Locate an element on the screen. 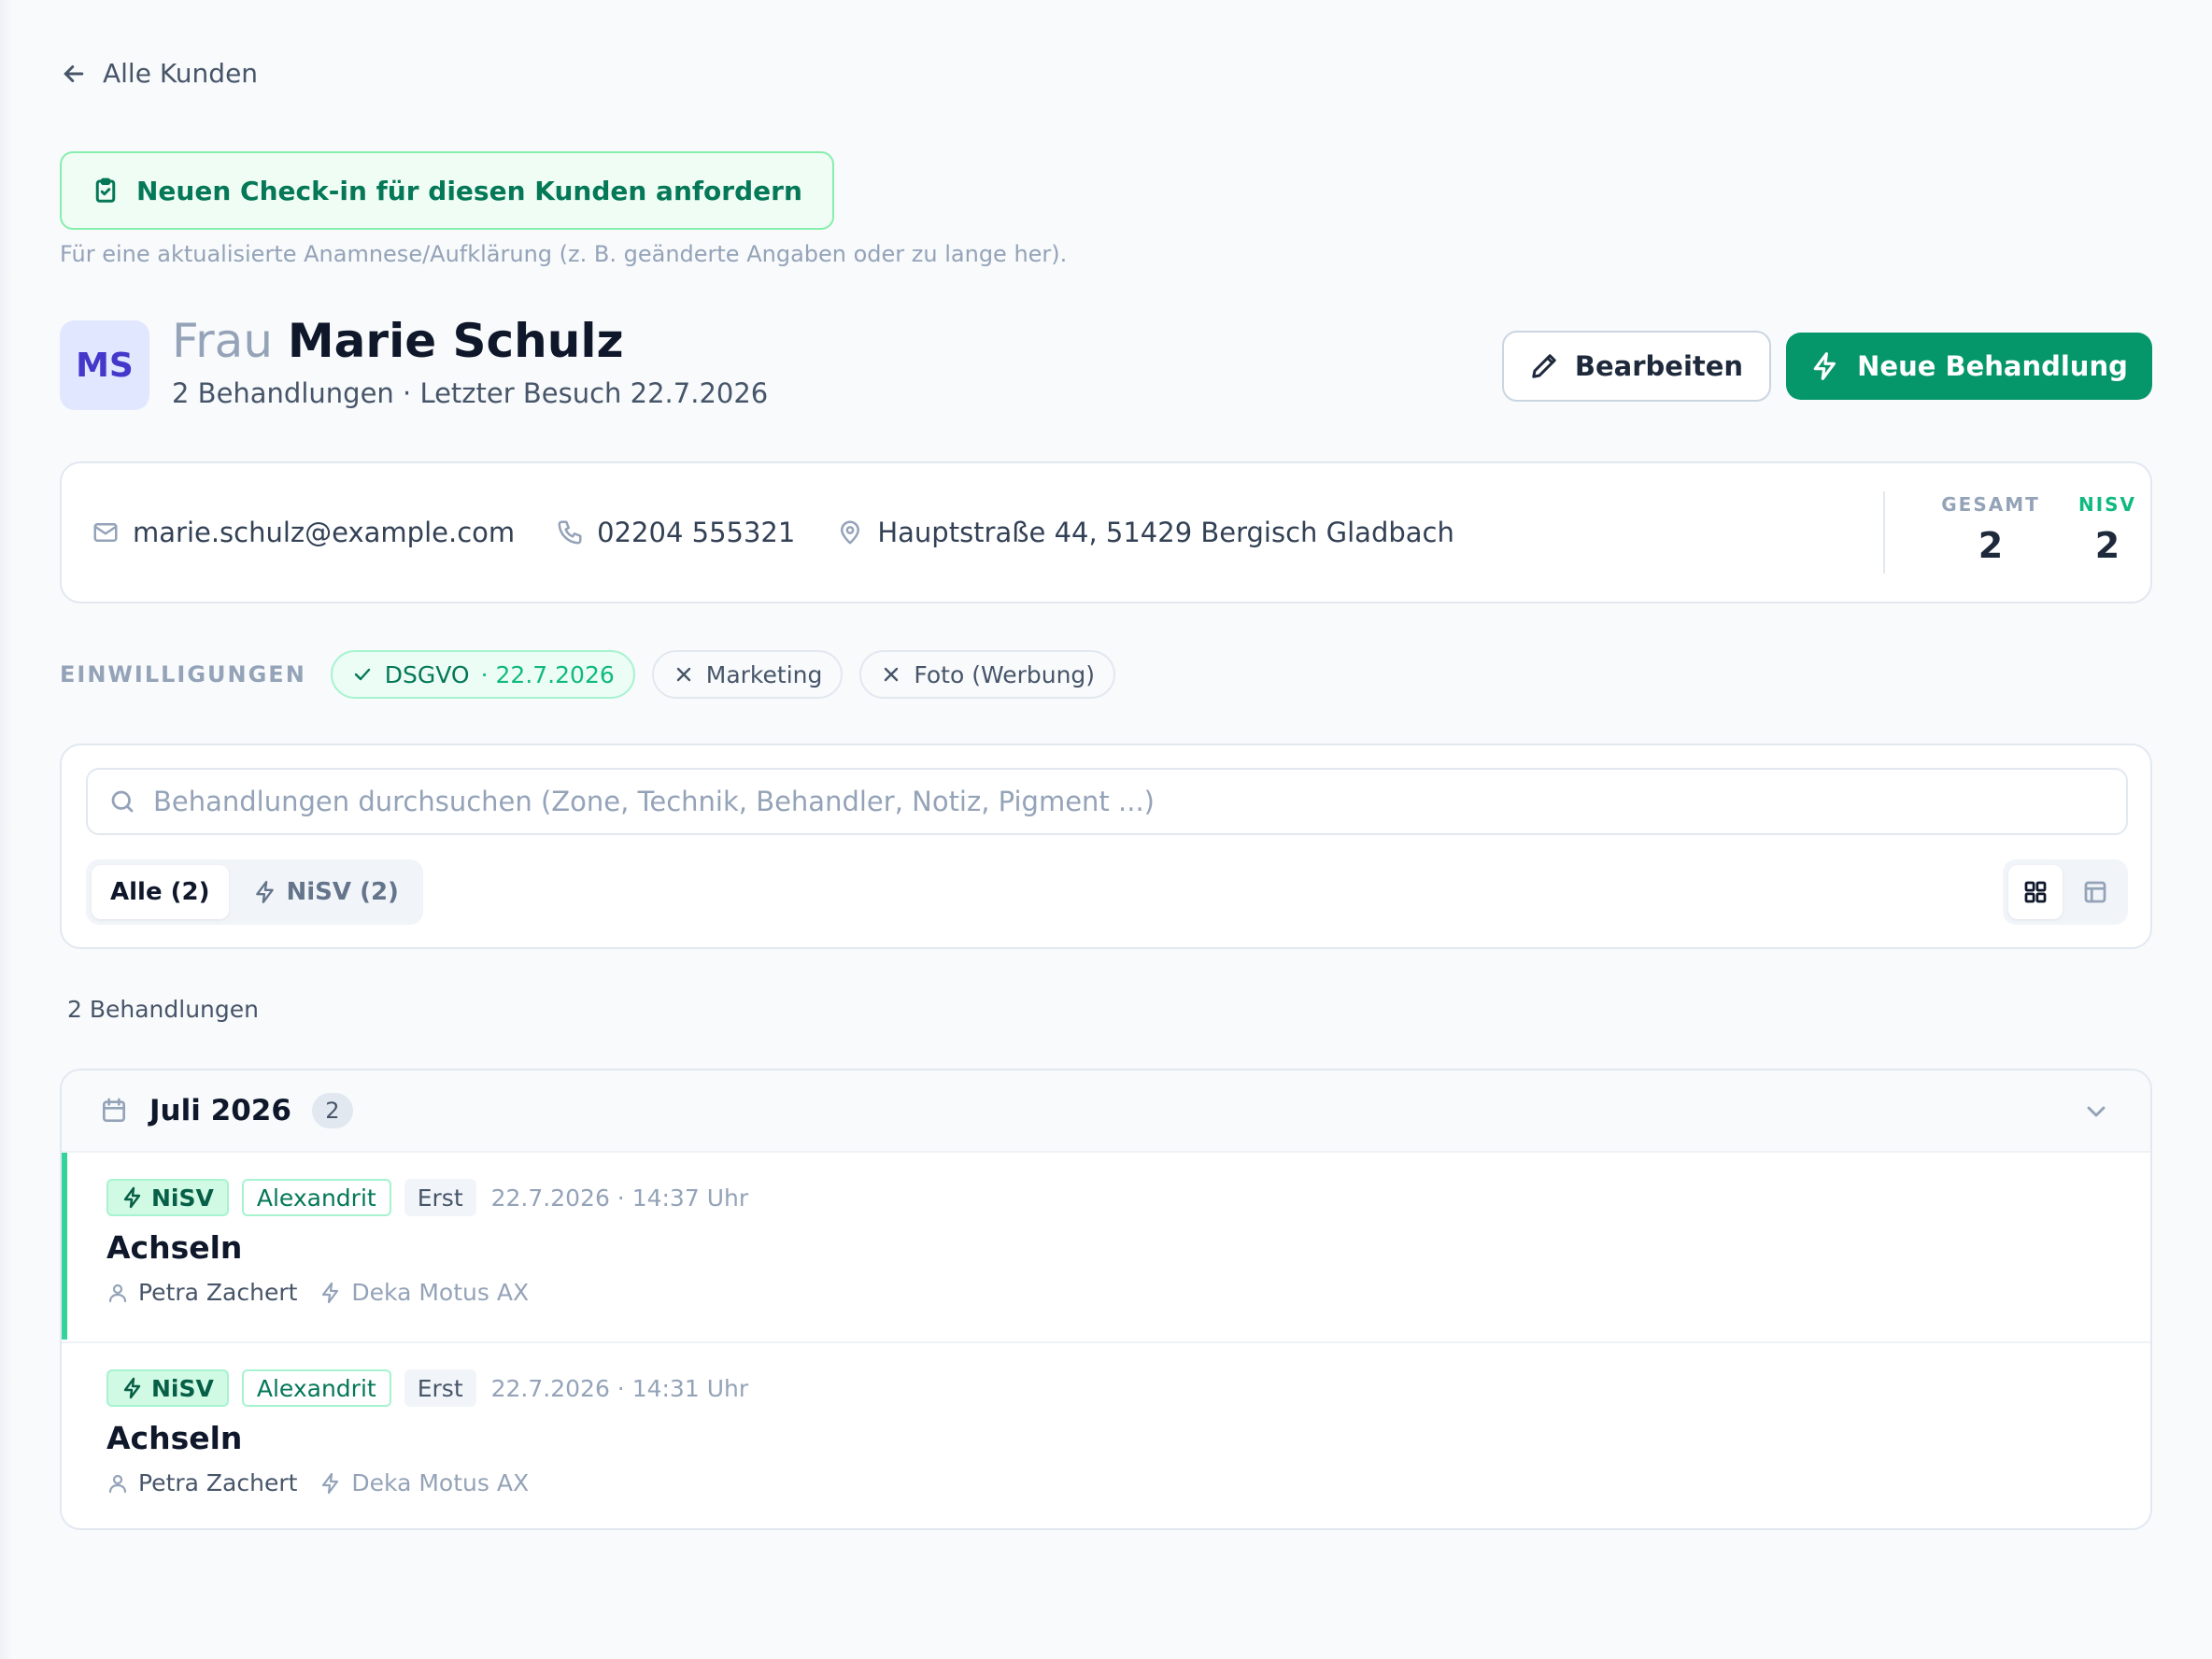 The height and width of the screenshot is (1659, 2212). search-box is located at coordinates (1107, 801).